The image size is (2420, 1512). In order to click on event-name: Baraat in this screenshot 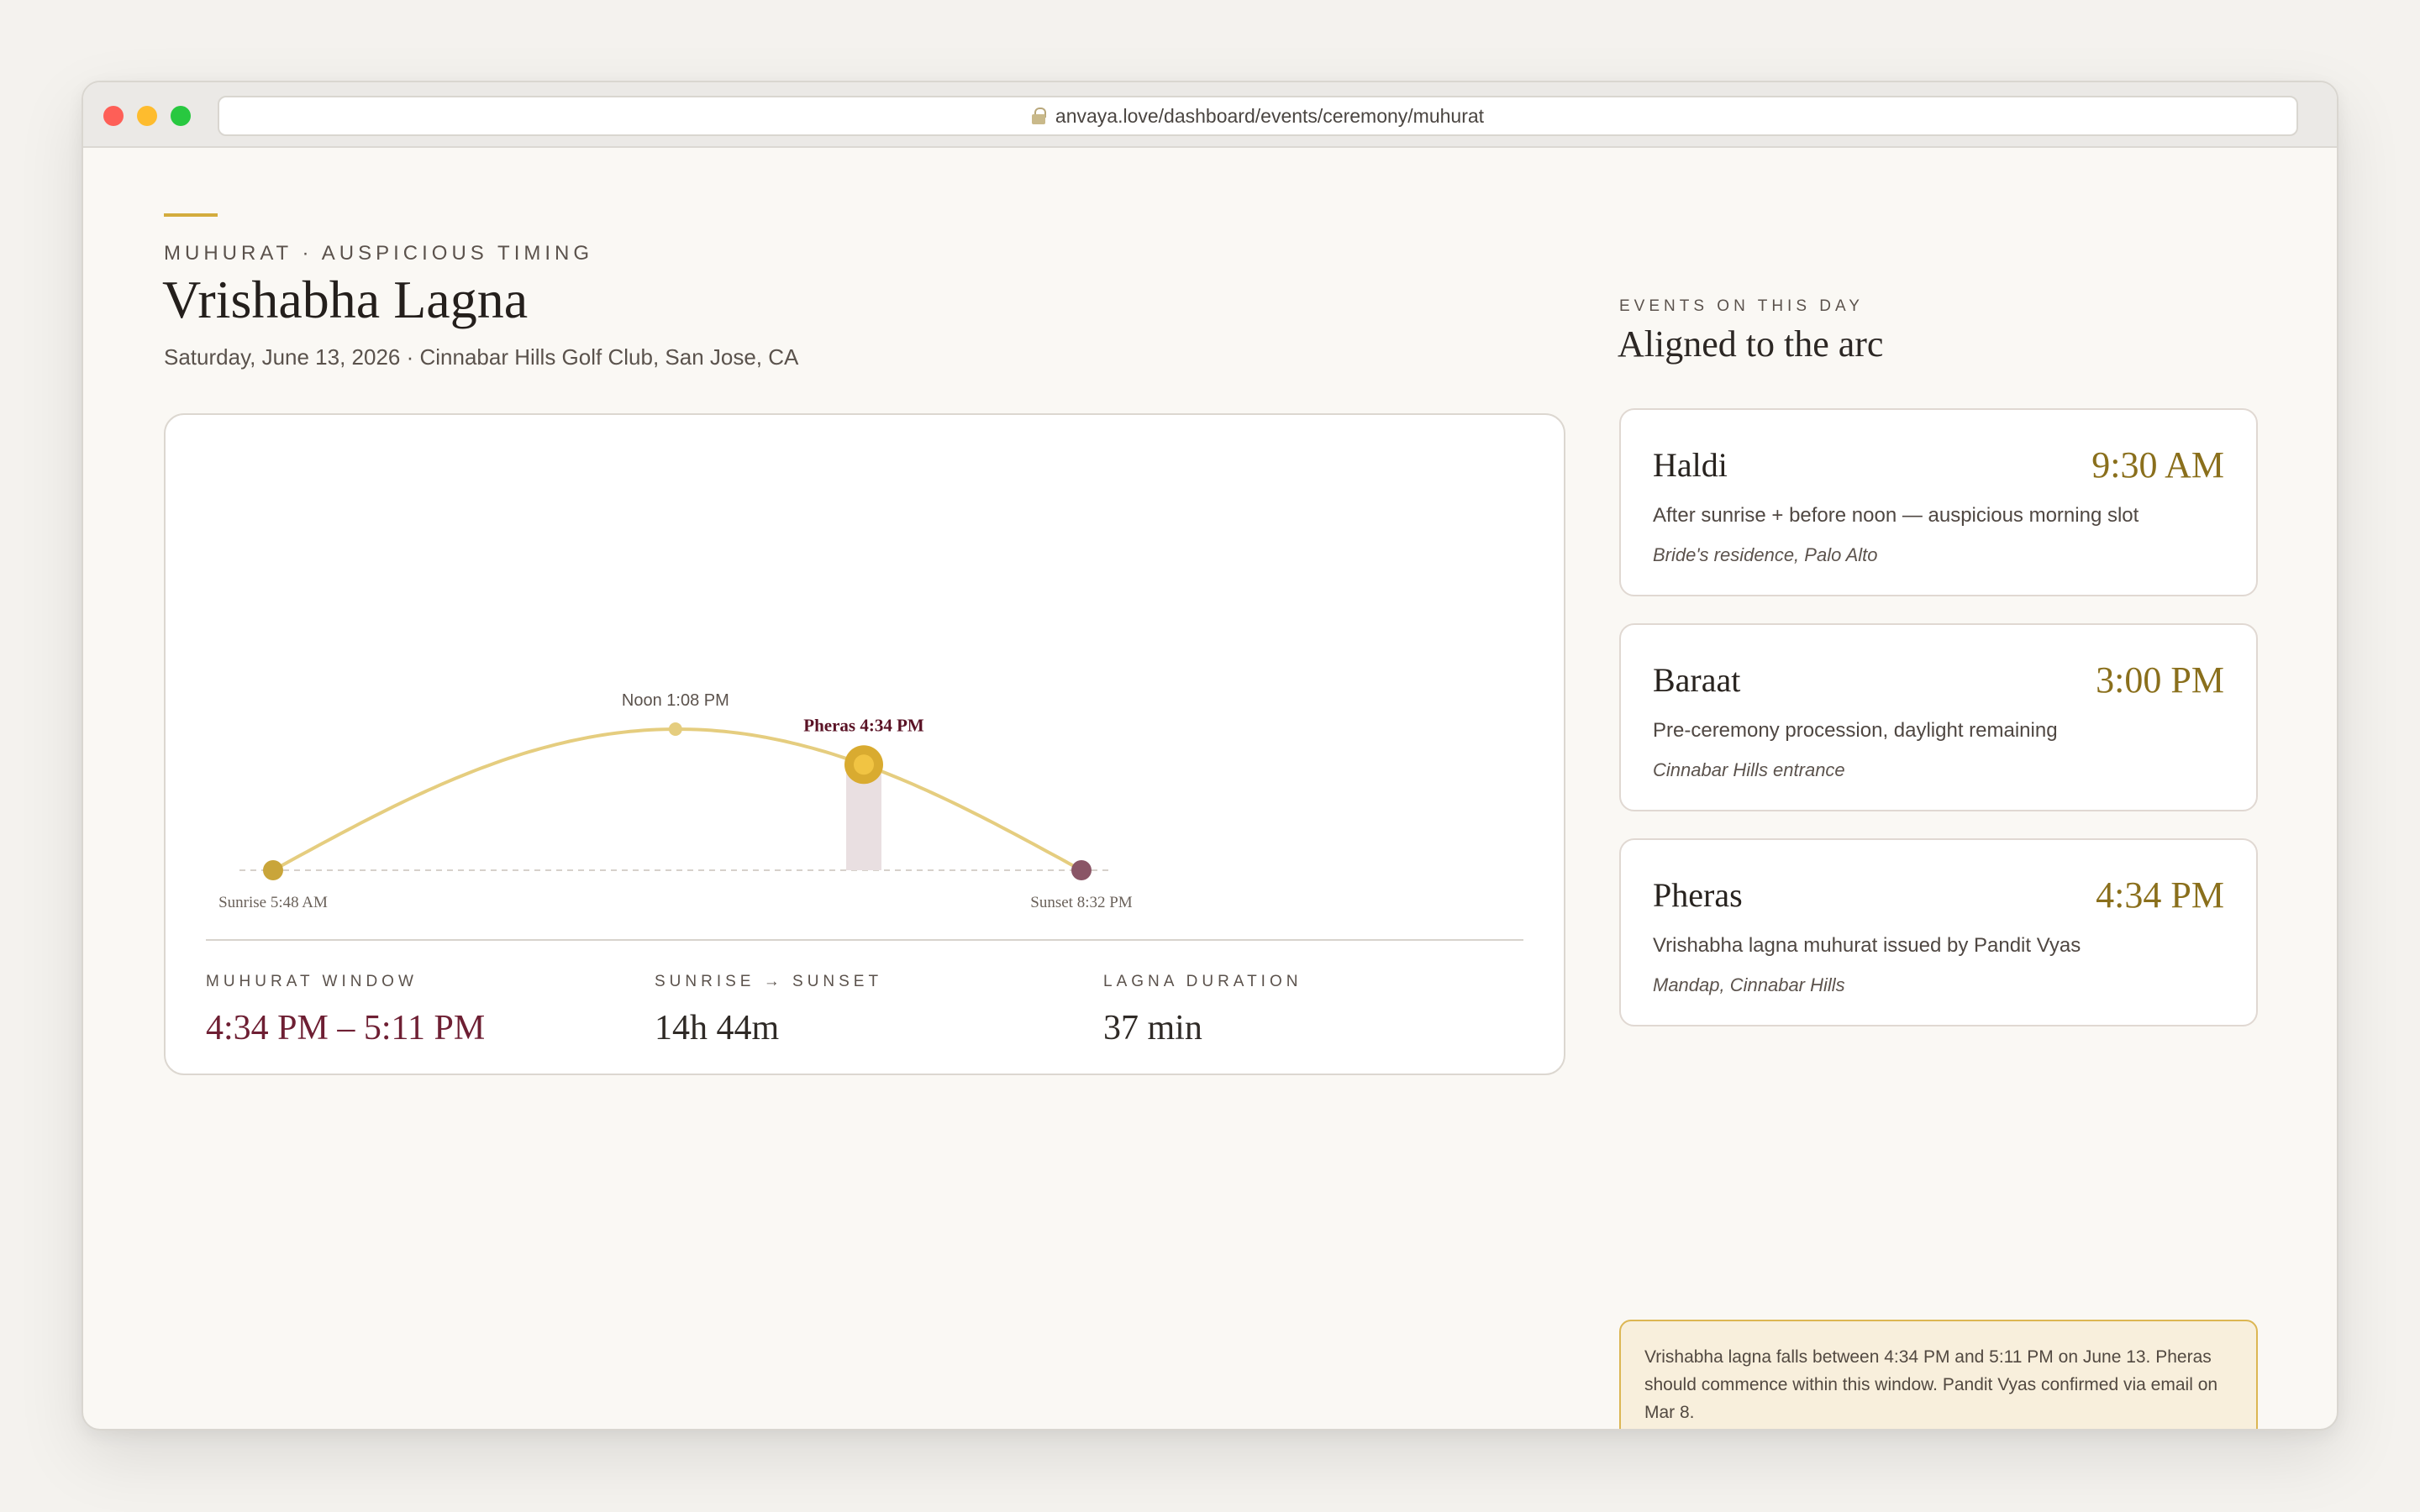, I will do `click(1697, 680)`.